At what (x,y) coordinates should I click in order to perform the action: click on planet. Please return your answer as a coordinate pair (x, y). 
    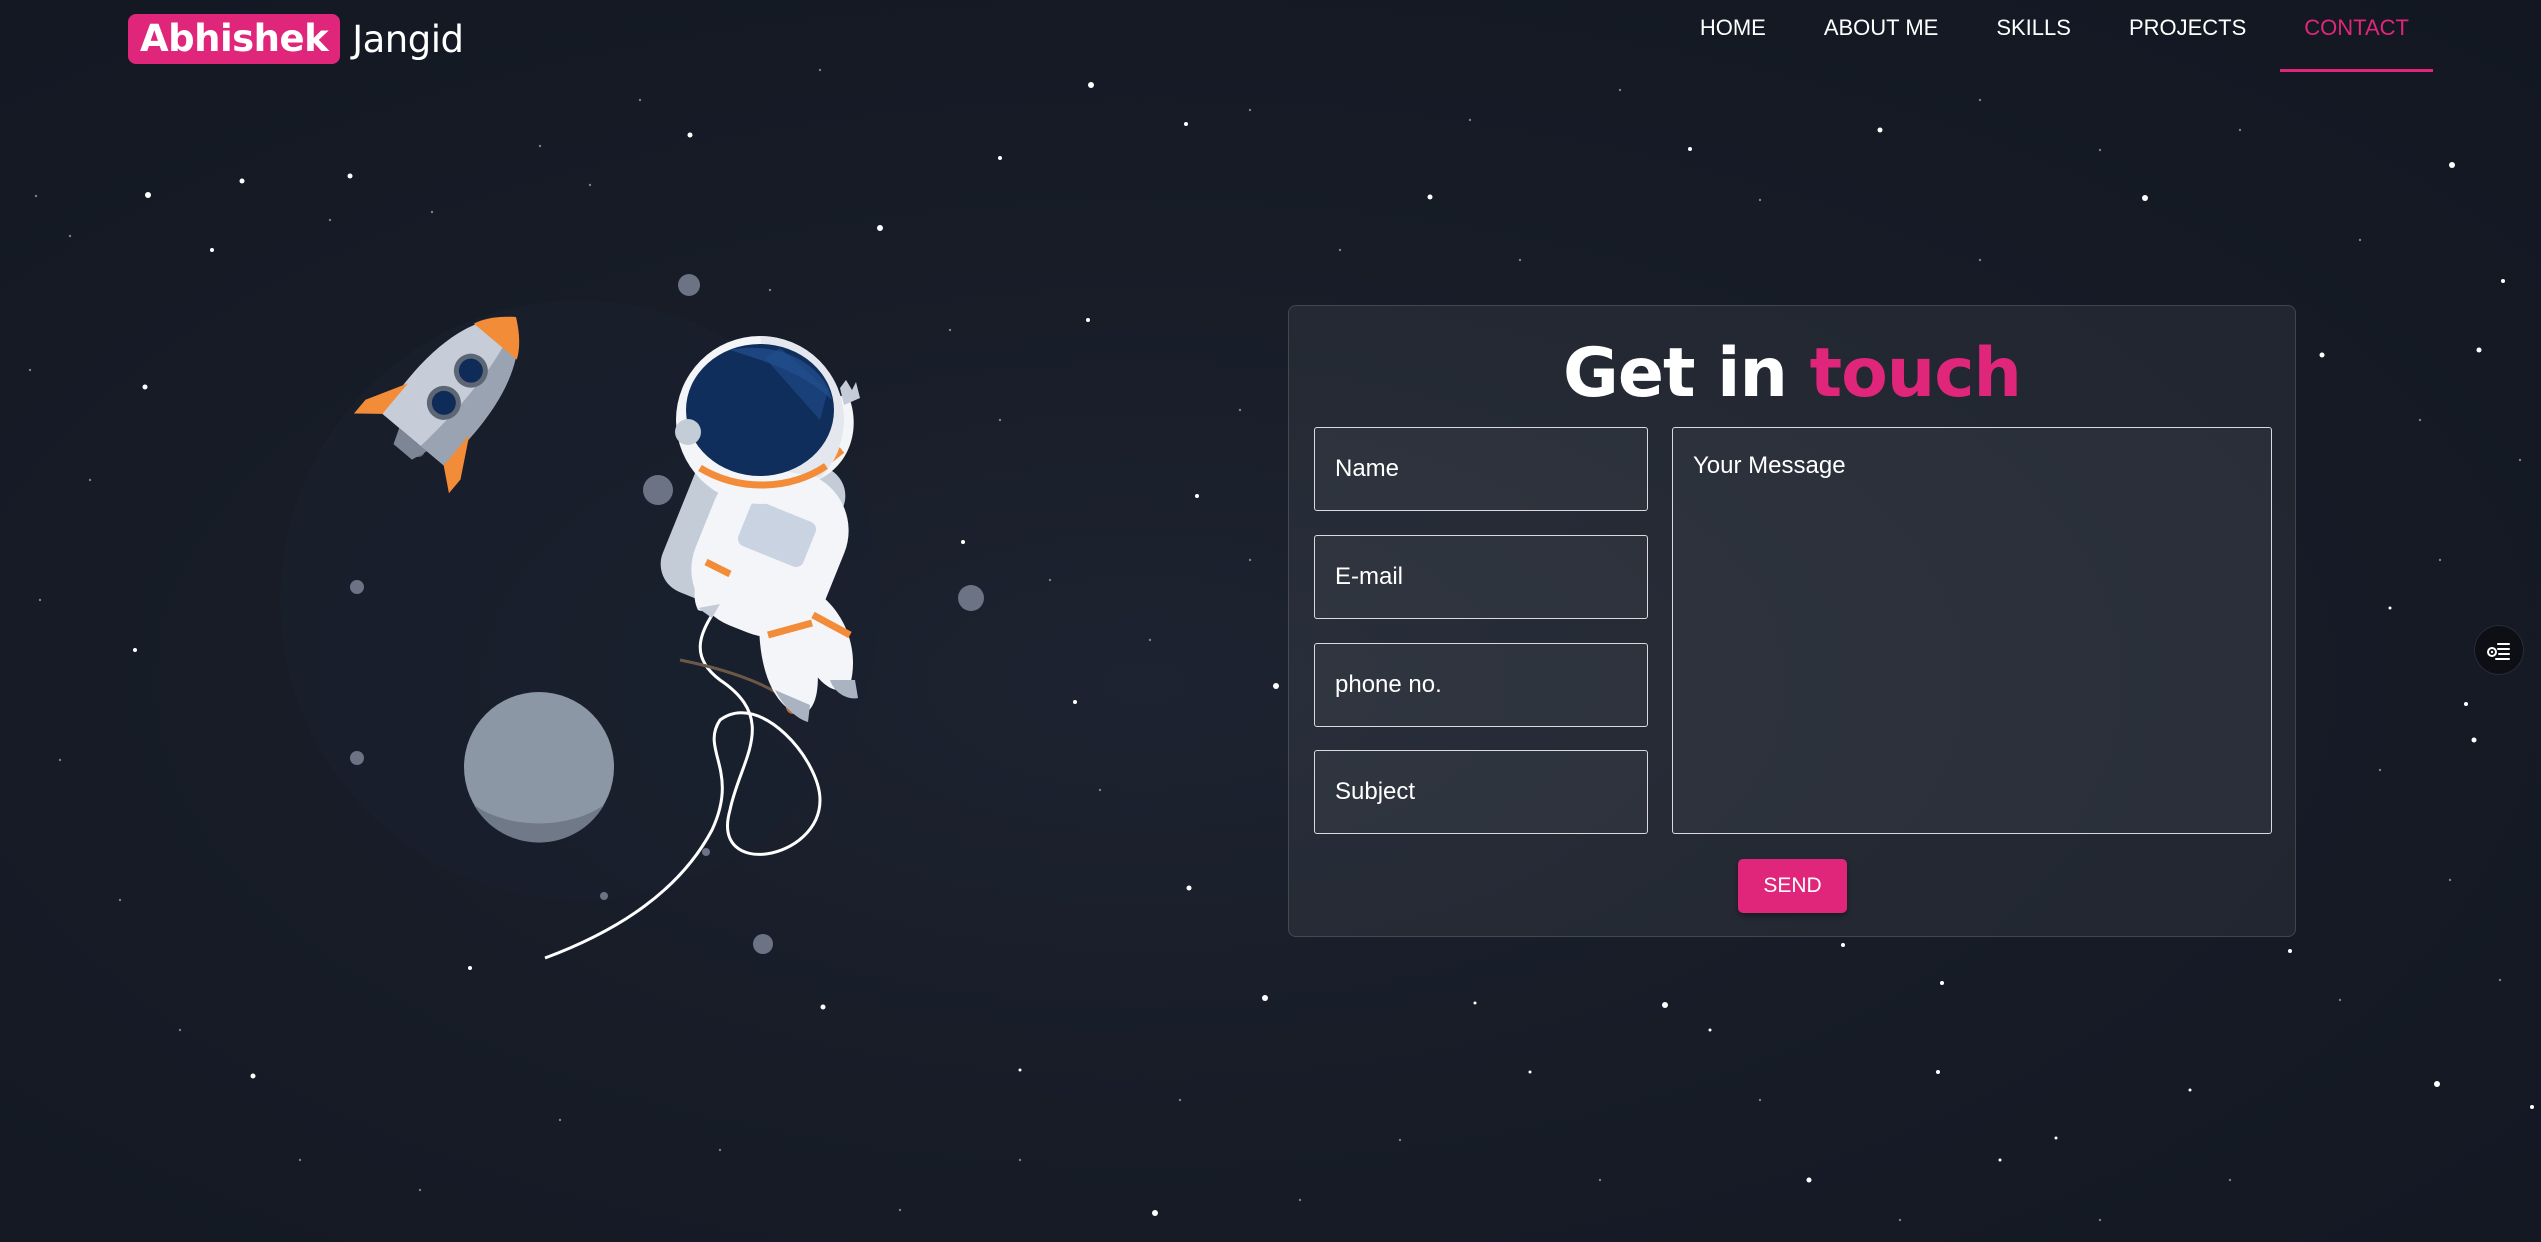
    Looking at the image, I should click on (539, 767).